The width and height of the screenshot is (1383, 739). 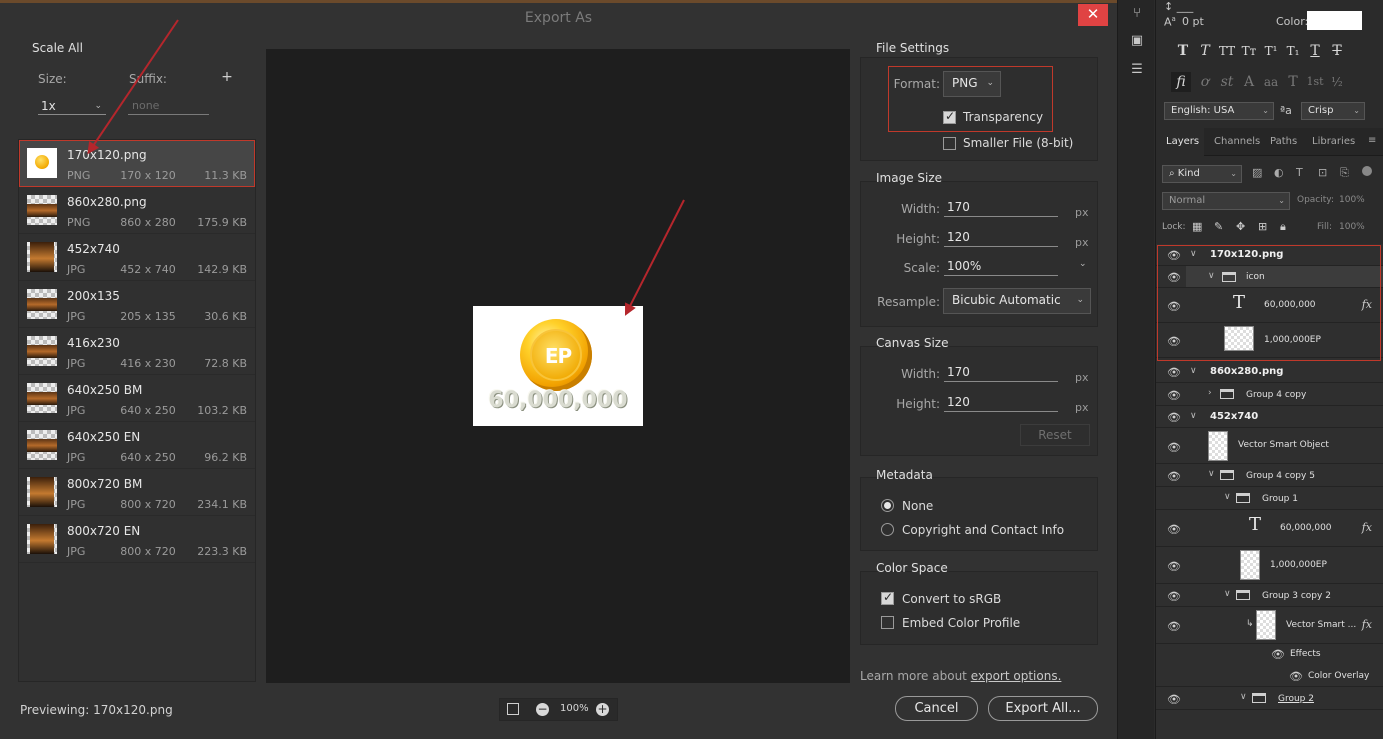 I want to click on layer-row: ∨ Group 1, so click(x=1269, y=498).